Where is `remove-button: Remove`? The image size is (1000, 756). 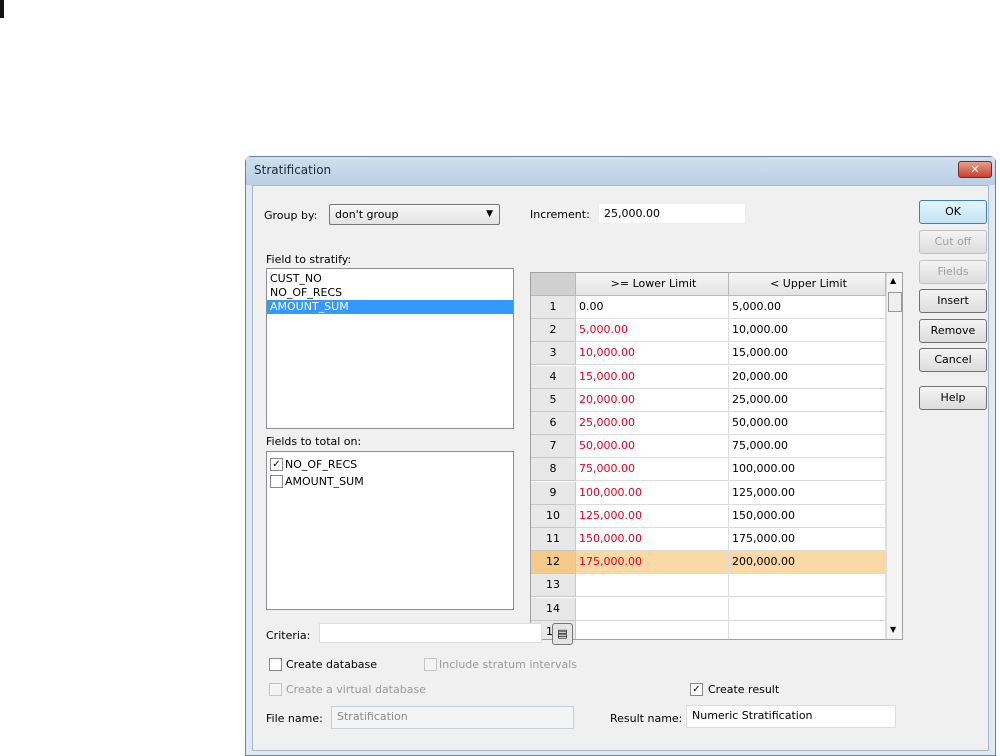 remove-button: Remove is located at coordinates (953, 331).